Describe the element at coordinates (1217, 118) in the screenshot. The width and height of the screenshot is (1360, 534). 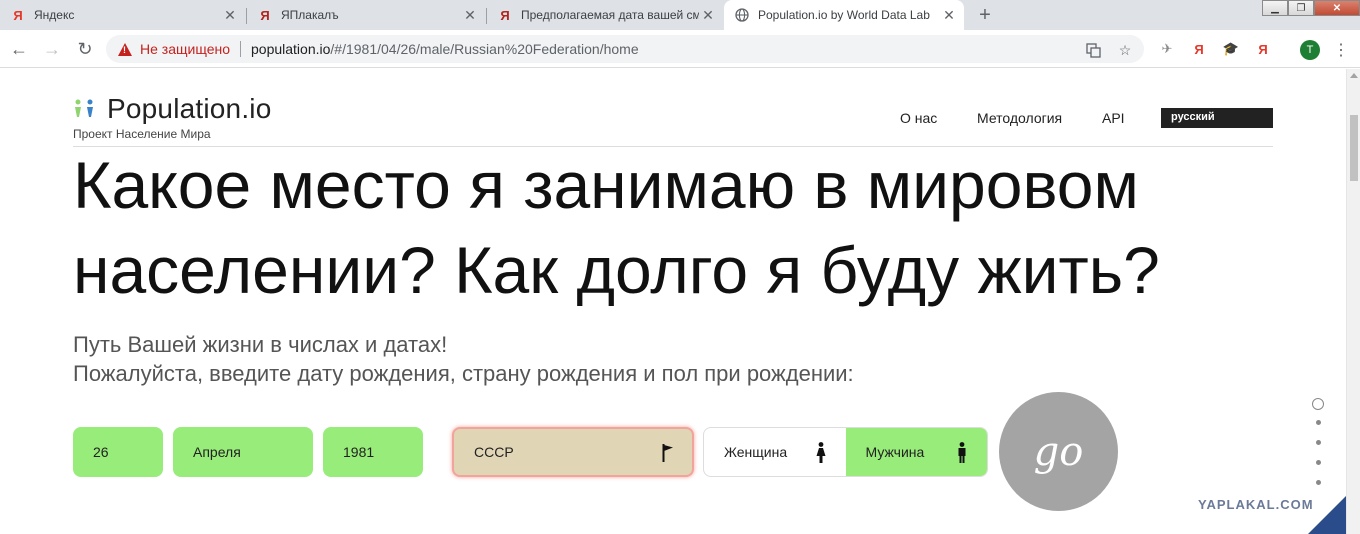
I see `language-select: русский` at that location.